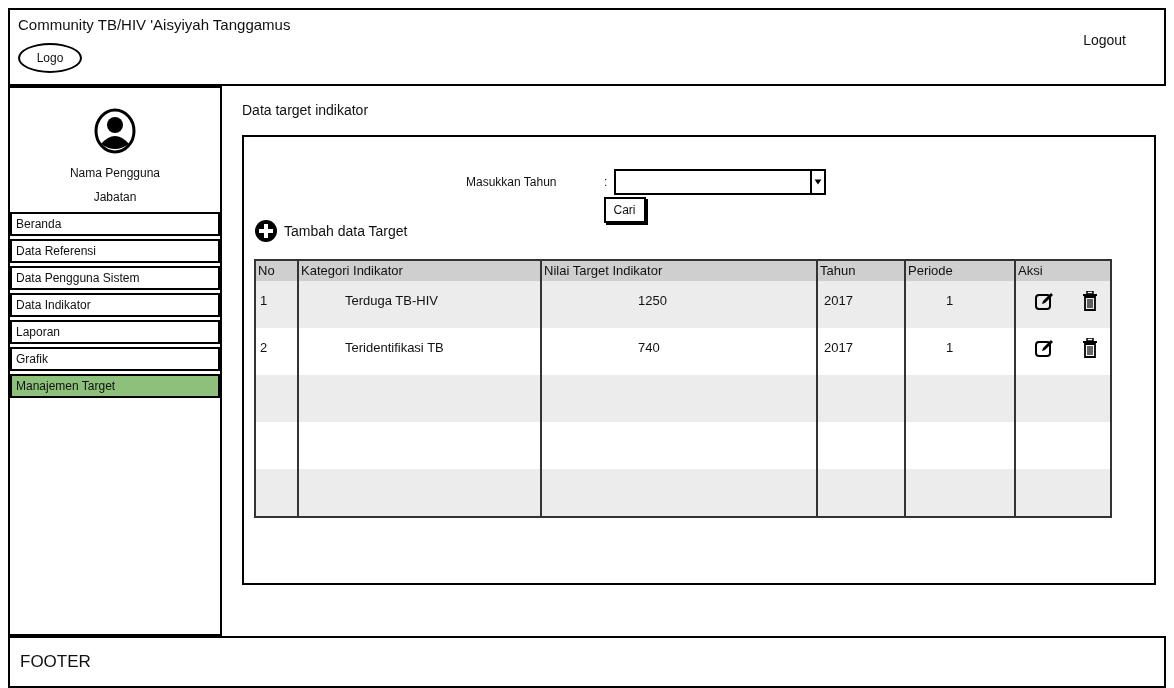  I want to click on column-header: Kategori Indikator, so click(419, 271).